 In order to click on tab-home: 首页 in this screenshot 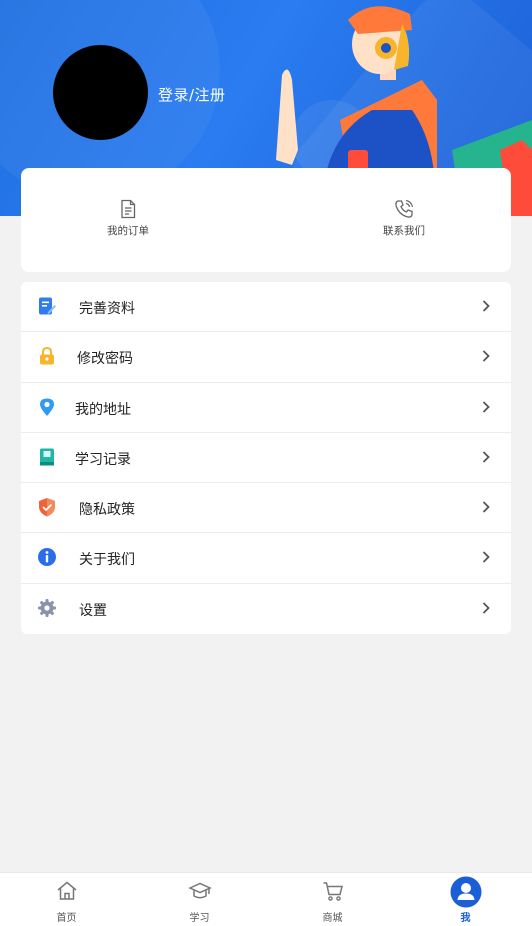, I will do `click(66, 899)`.